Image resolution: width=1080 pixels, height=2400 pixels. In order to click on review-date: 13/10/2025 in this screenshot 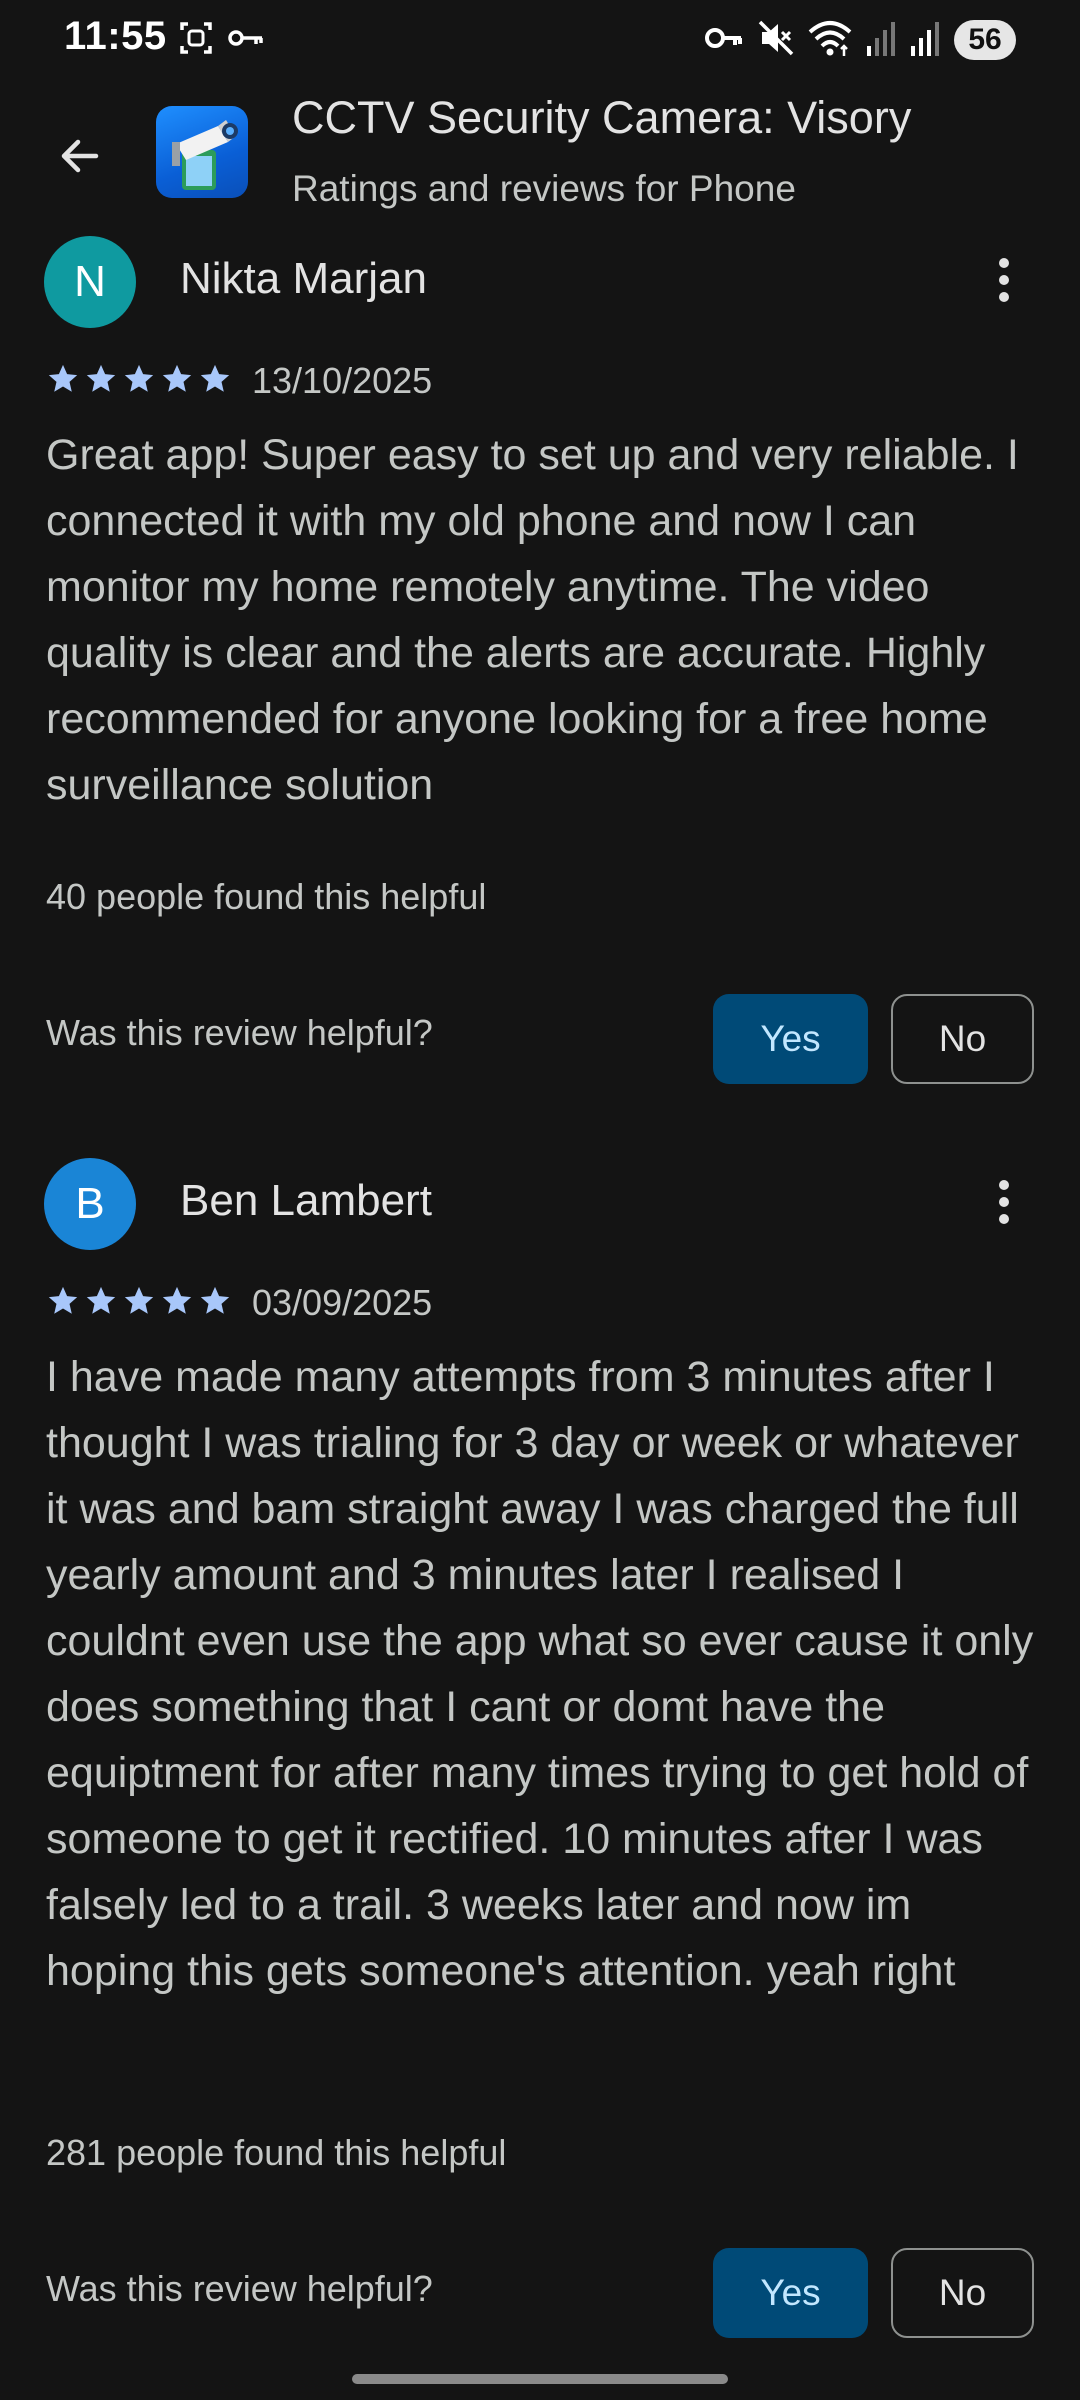, I will do `click(342, 380)`.